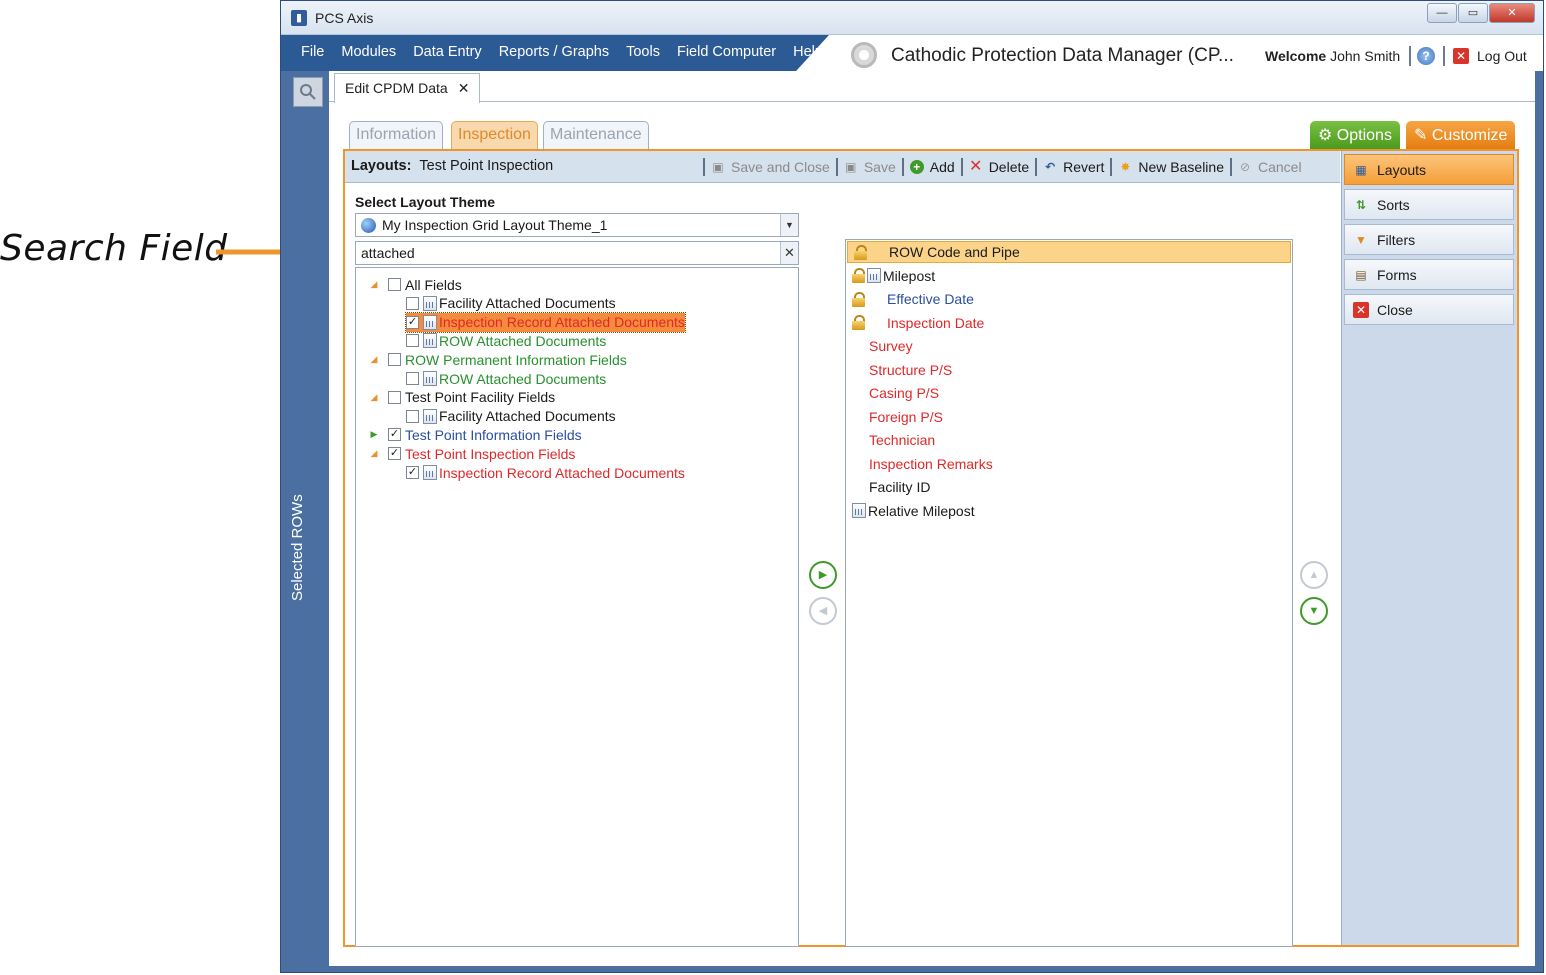  What do you see at coordinates (486, 166) in the screenshot?
I see `layouts-value: Test Point Inspection` at bounding box center [486, 166].